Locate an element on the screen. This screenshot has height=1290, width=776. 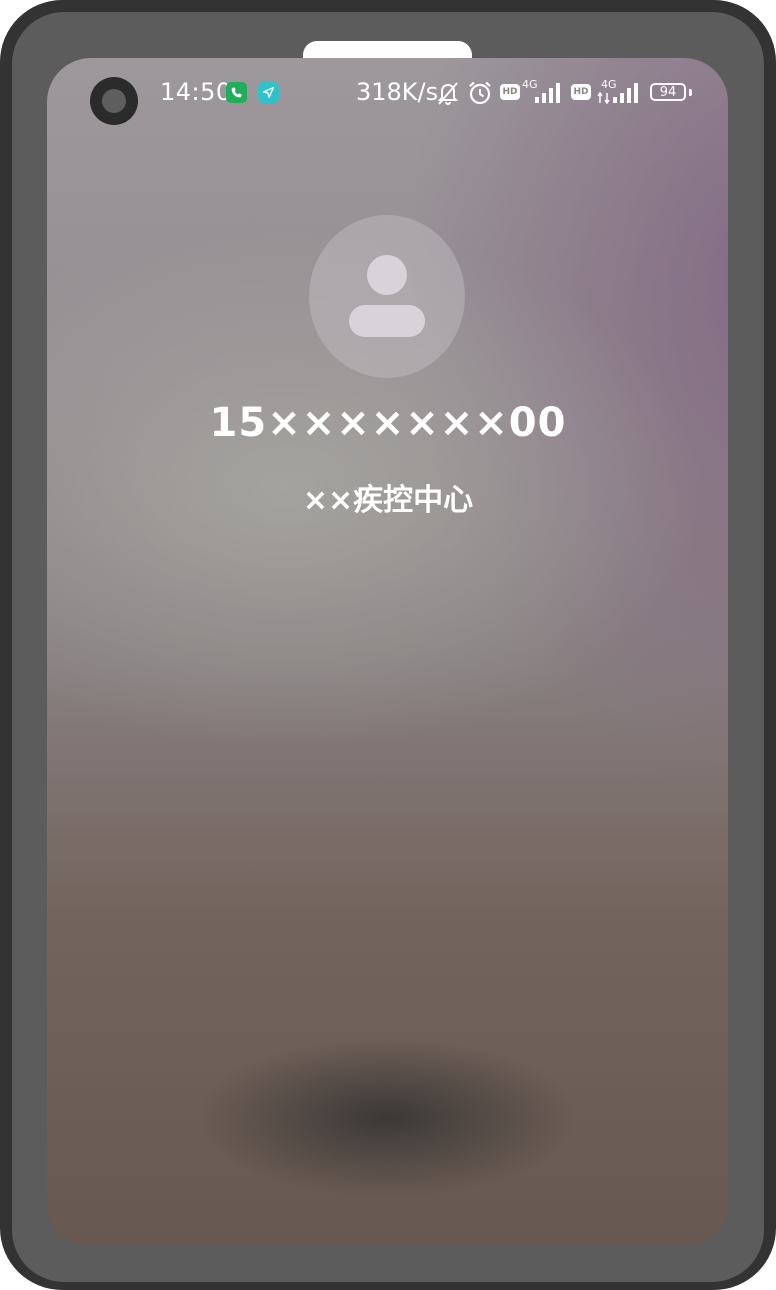
battery-tip is located at coordinates (690, 92).